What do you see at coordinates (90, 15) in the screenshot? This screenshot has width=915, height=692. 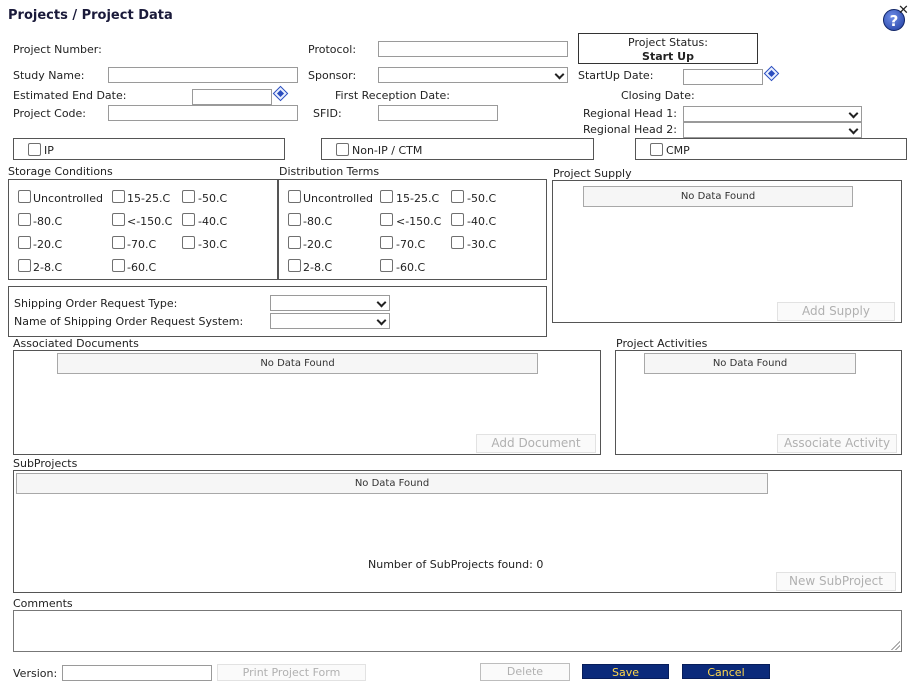 I see `page-title: Projects / Project Data` at bounding box center [90, 15].